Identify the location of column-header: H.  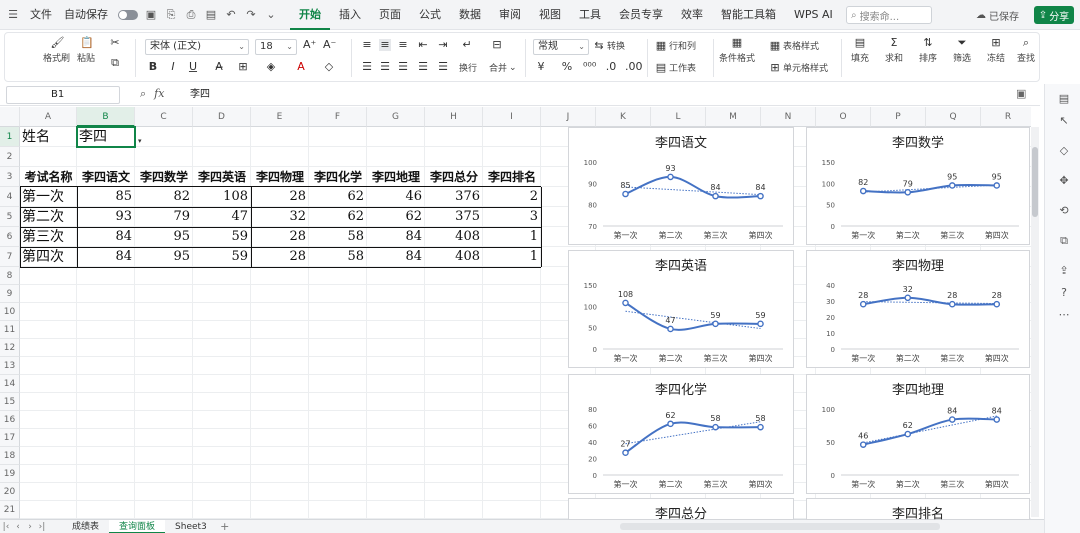
(454, 117).